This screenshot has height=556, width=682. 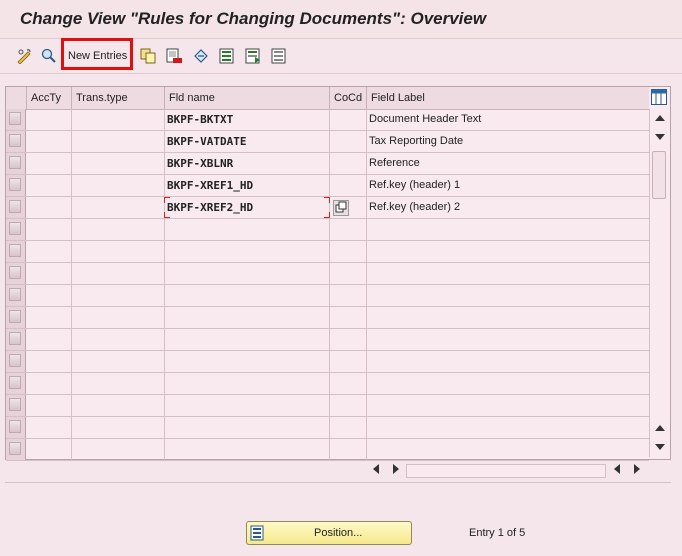 I want to click on column-header-trans-type: Trans.type, so click(x=118, y=98).